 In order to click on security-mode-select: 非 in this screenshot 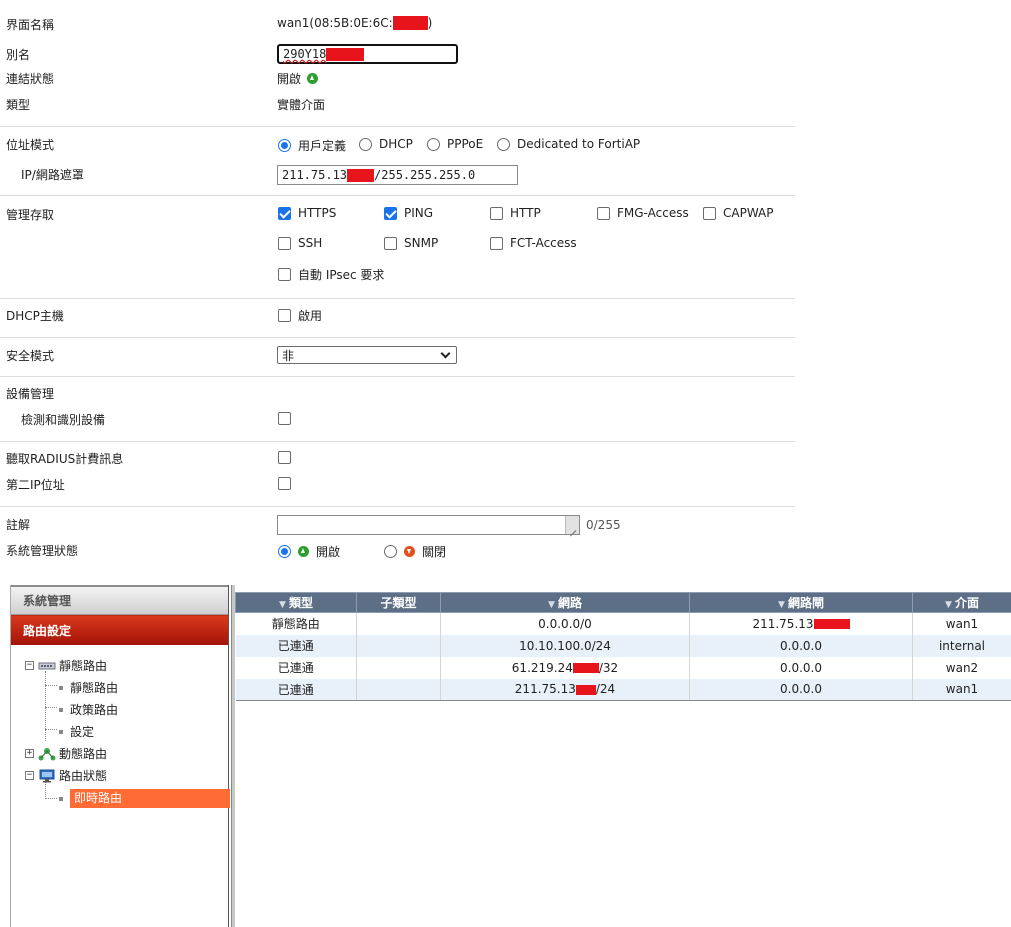, I will do `click(367, 355)`.